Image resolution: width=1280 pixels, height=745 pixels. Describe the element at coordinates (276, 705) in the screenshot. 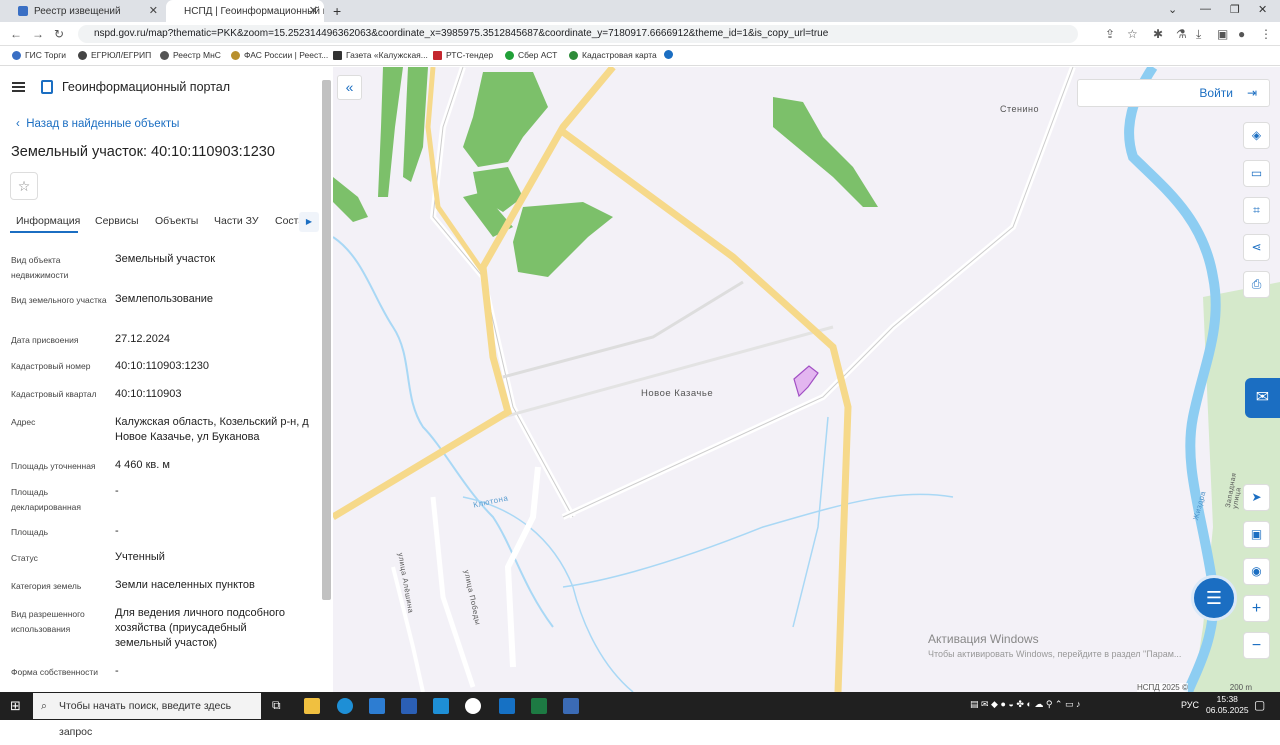

I see `task-view-icon: ⧉` at that location.